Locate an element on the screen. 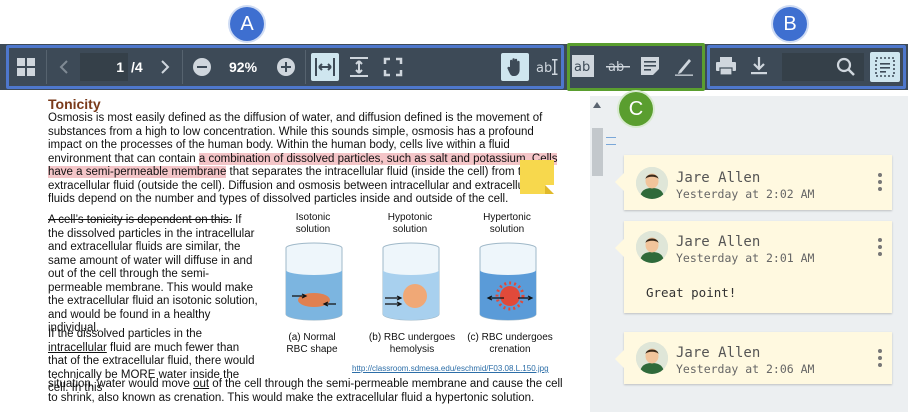 This screenshot has height=412, width=908. scrollbar-thumb is located at coordinates (597, 152).